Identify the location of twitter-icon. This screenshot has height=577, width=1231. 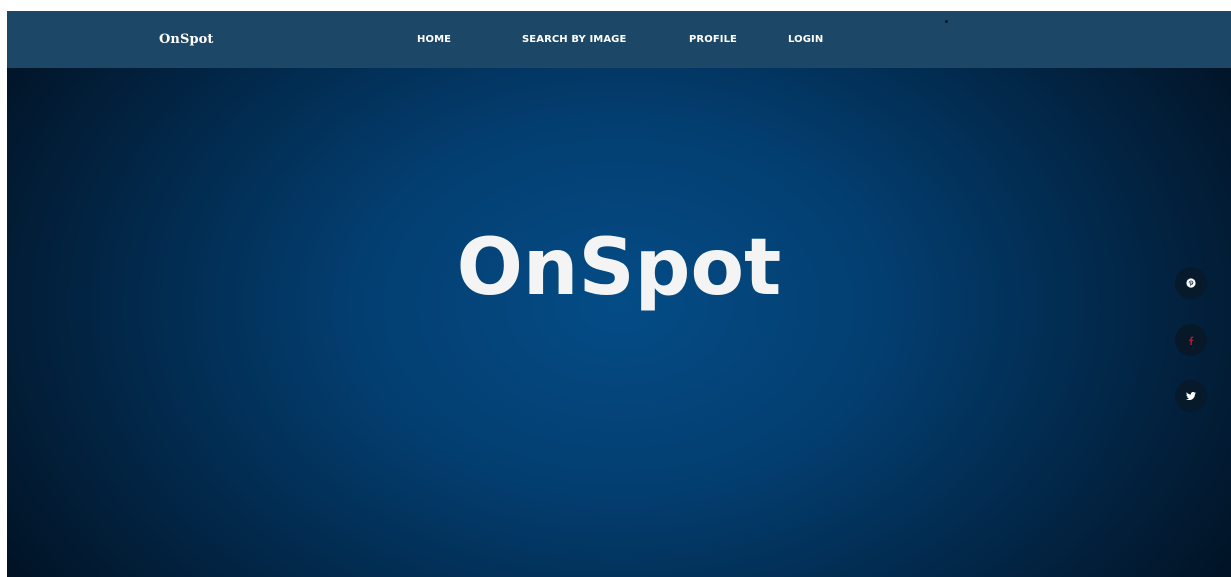
(1191, 396).